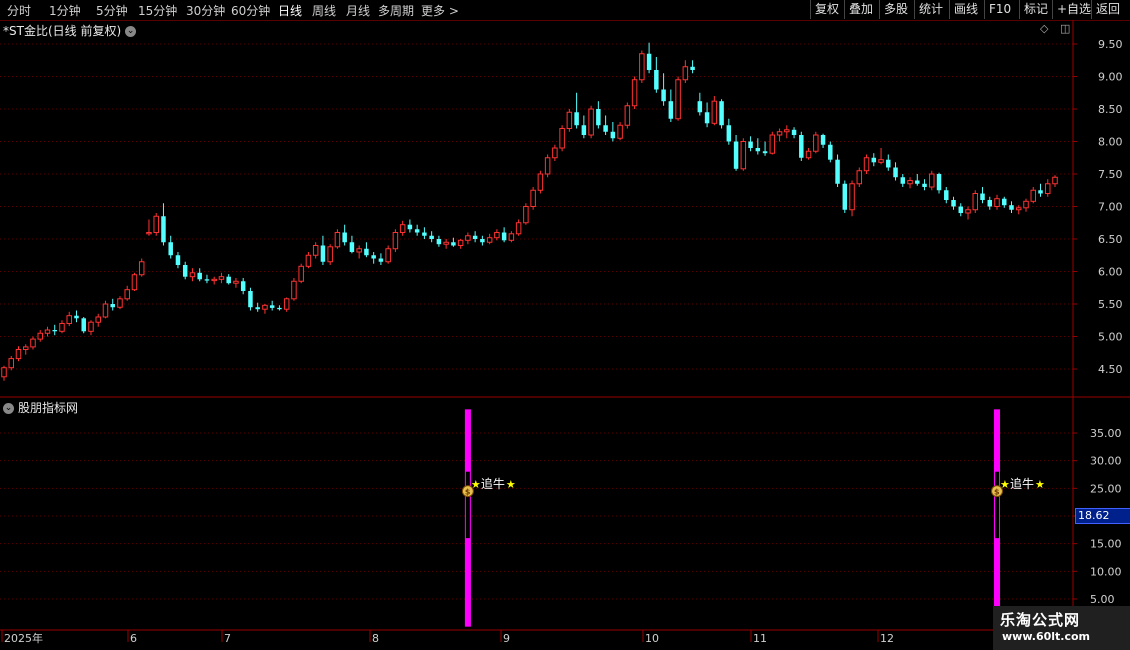 This screenshot has width=1130, height=650. I want to click on indicator-tick-label: 25.00, so click(1106, 488).